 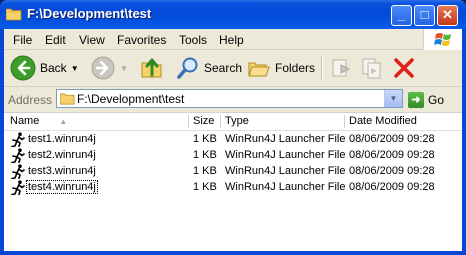 I want to click on address-input: F:\Development\test ▼, so click(x=229, y=98).